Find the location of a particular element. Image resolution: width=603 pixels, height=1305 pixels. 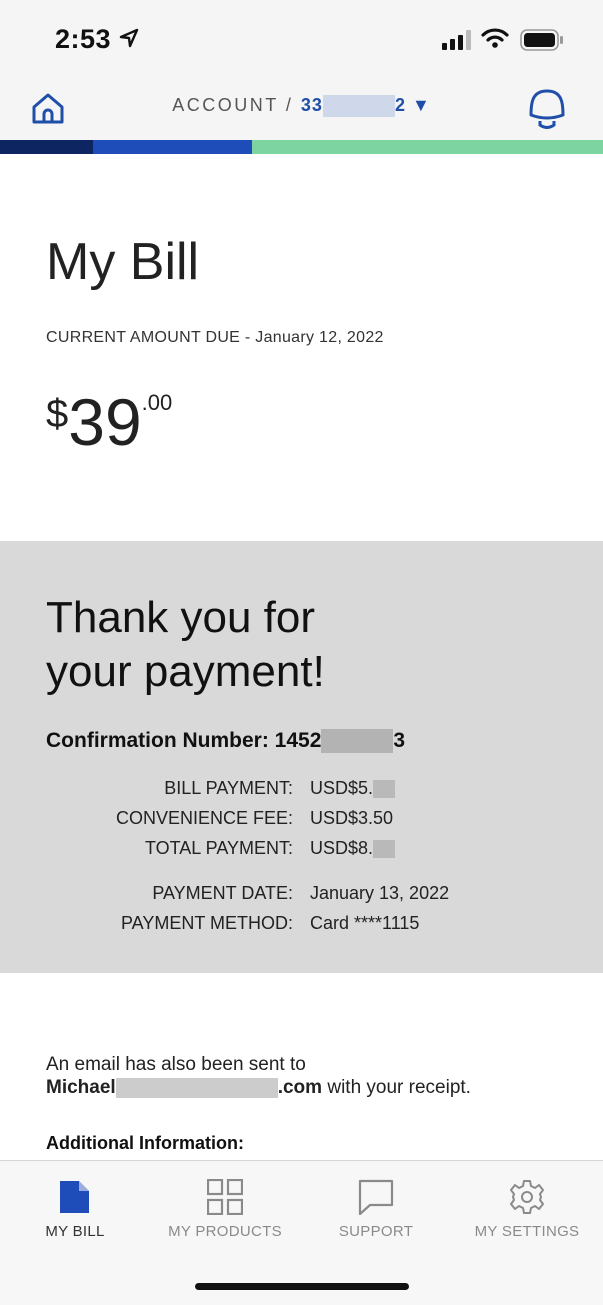

app-header: ACCOUNT / 33 2 ▼ is located at coordinates (301, 110).